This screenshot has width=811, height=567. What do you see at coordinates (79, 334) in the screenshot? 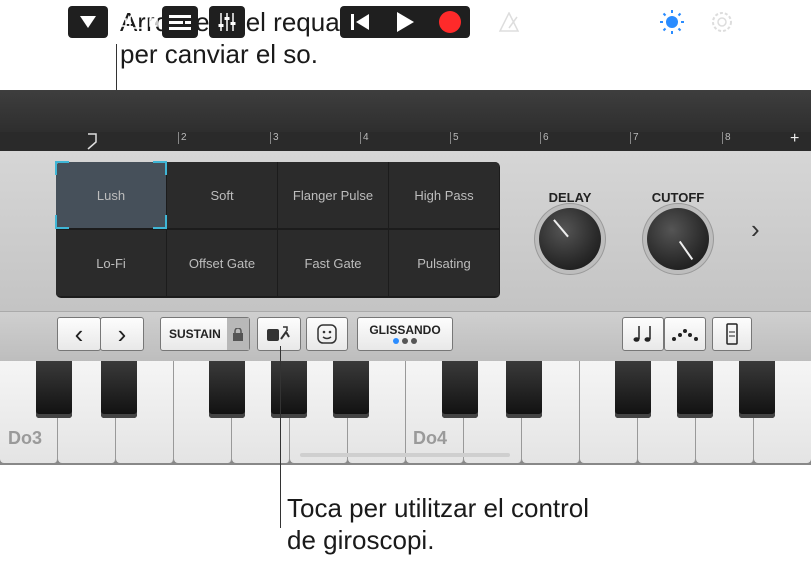
I see `octave-down-button: ‹` at bounding box center [79, 334].